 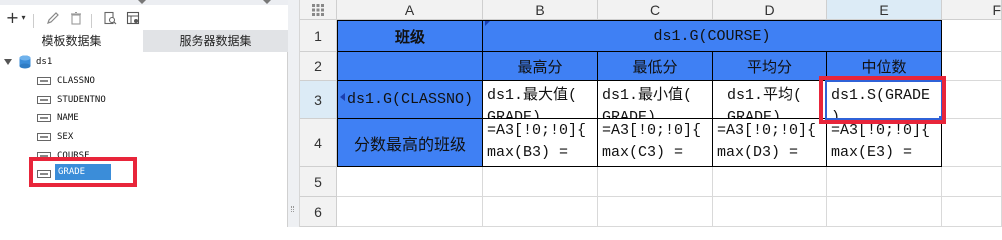 What do you see at coordinates (44, 62) in the screenshot?
I see `dataset-node-label: ds1` at bounding box center [44, 62].